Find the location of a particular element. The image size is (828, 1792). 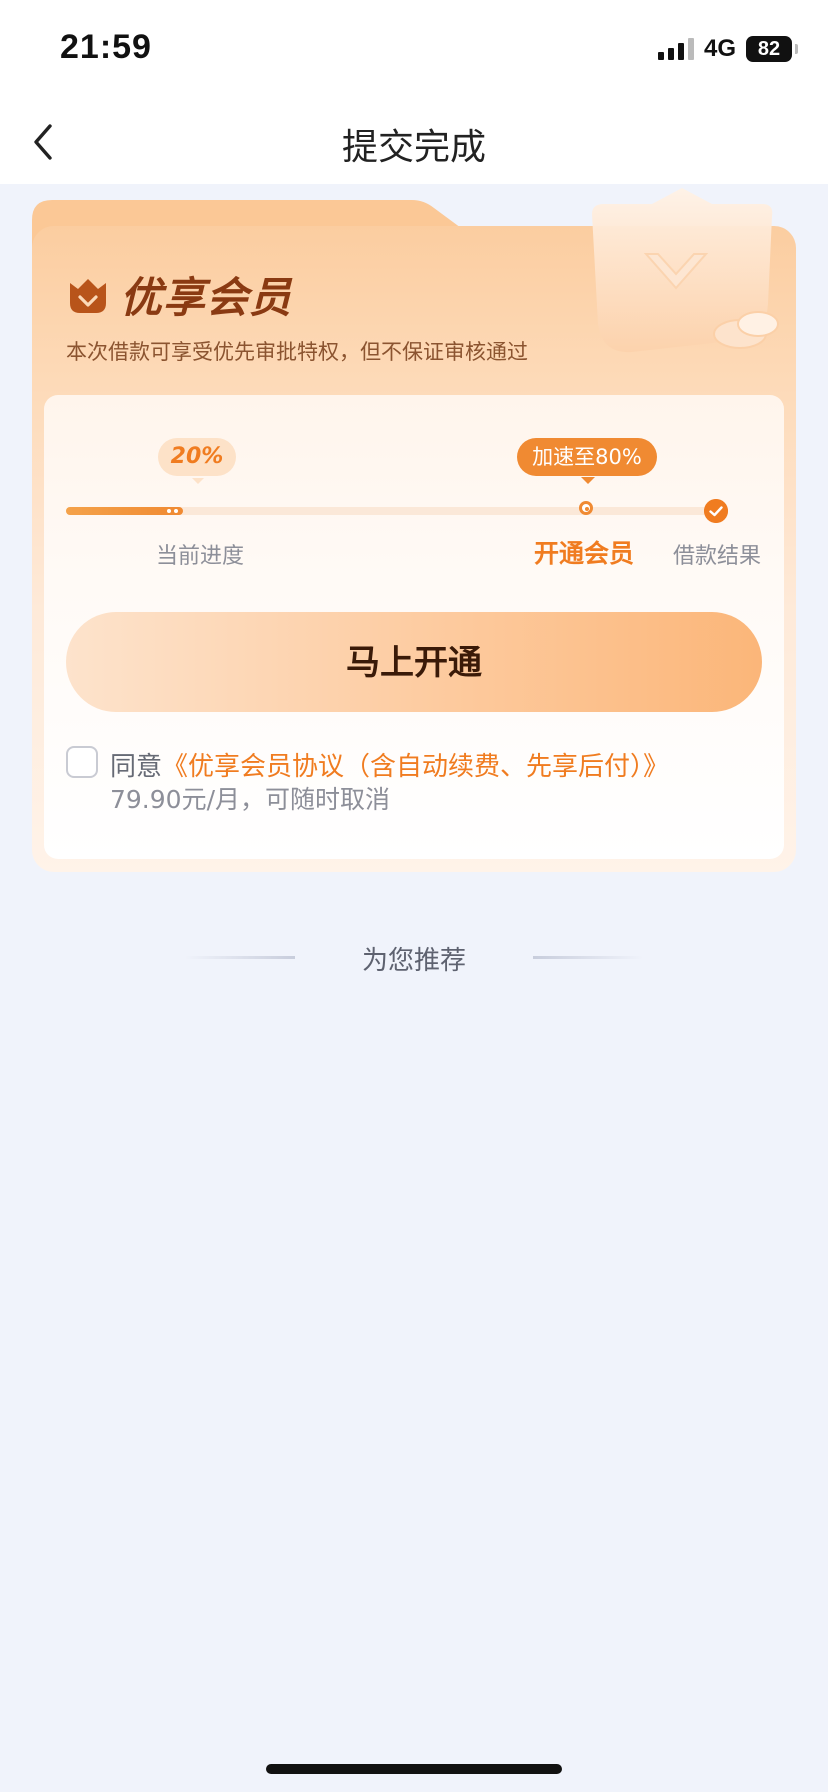

agreement-link: 《优享会员协议（含自动续费、先享后付）》 is located at coordinates (415, 767).